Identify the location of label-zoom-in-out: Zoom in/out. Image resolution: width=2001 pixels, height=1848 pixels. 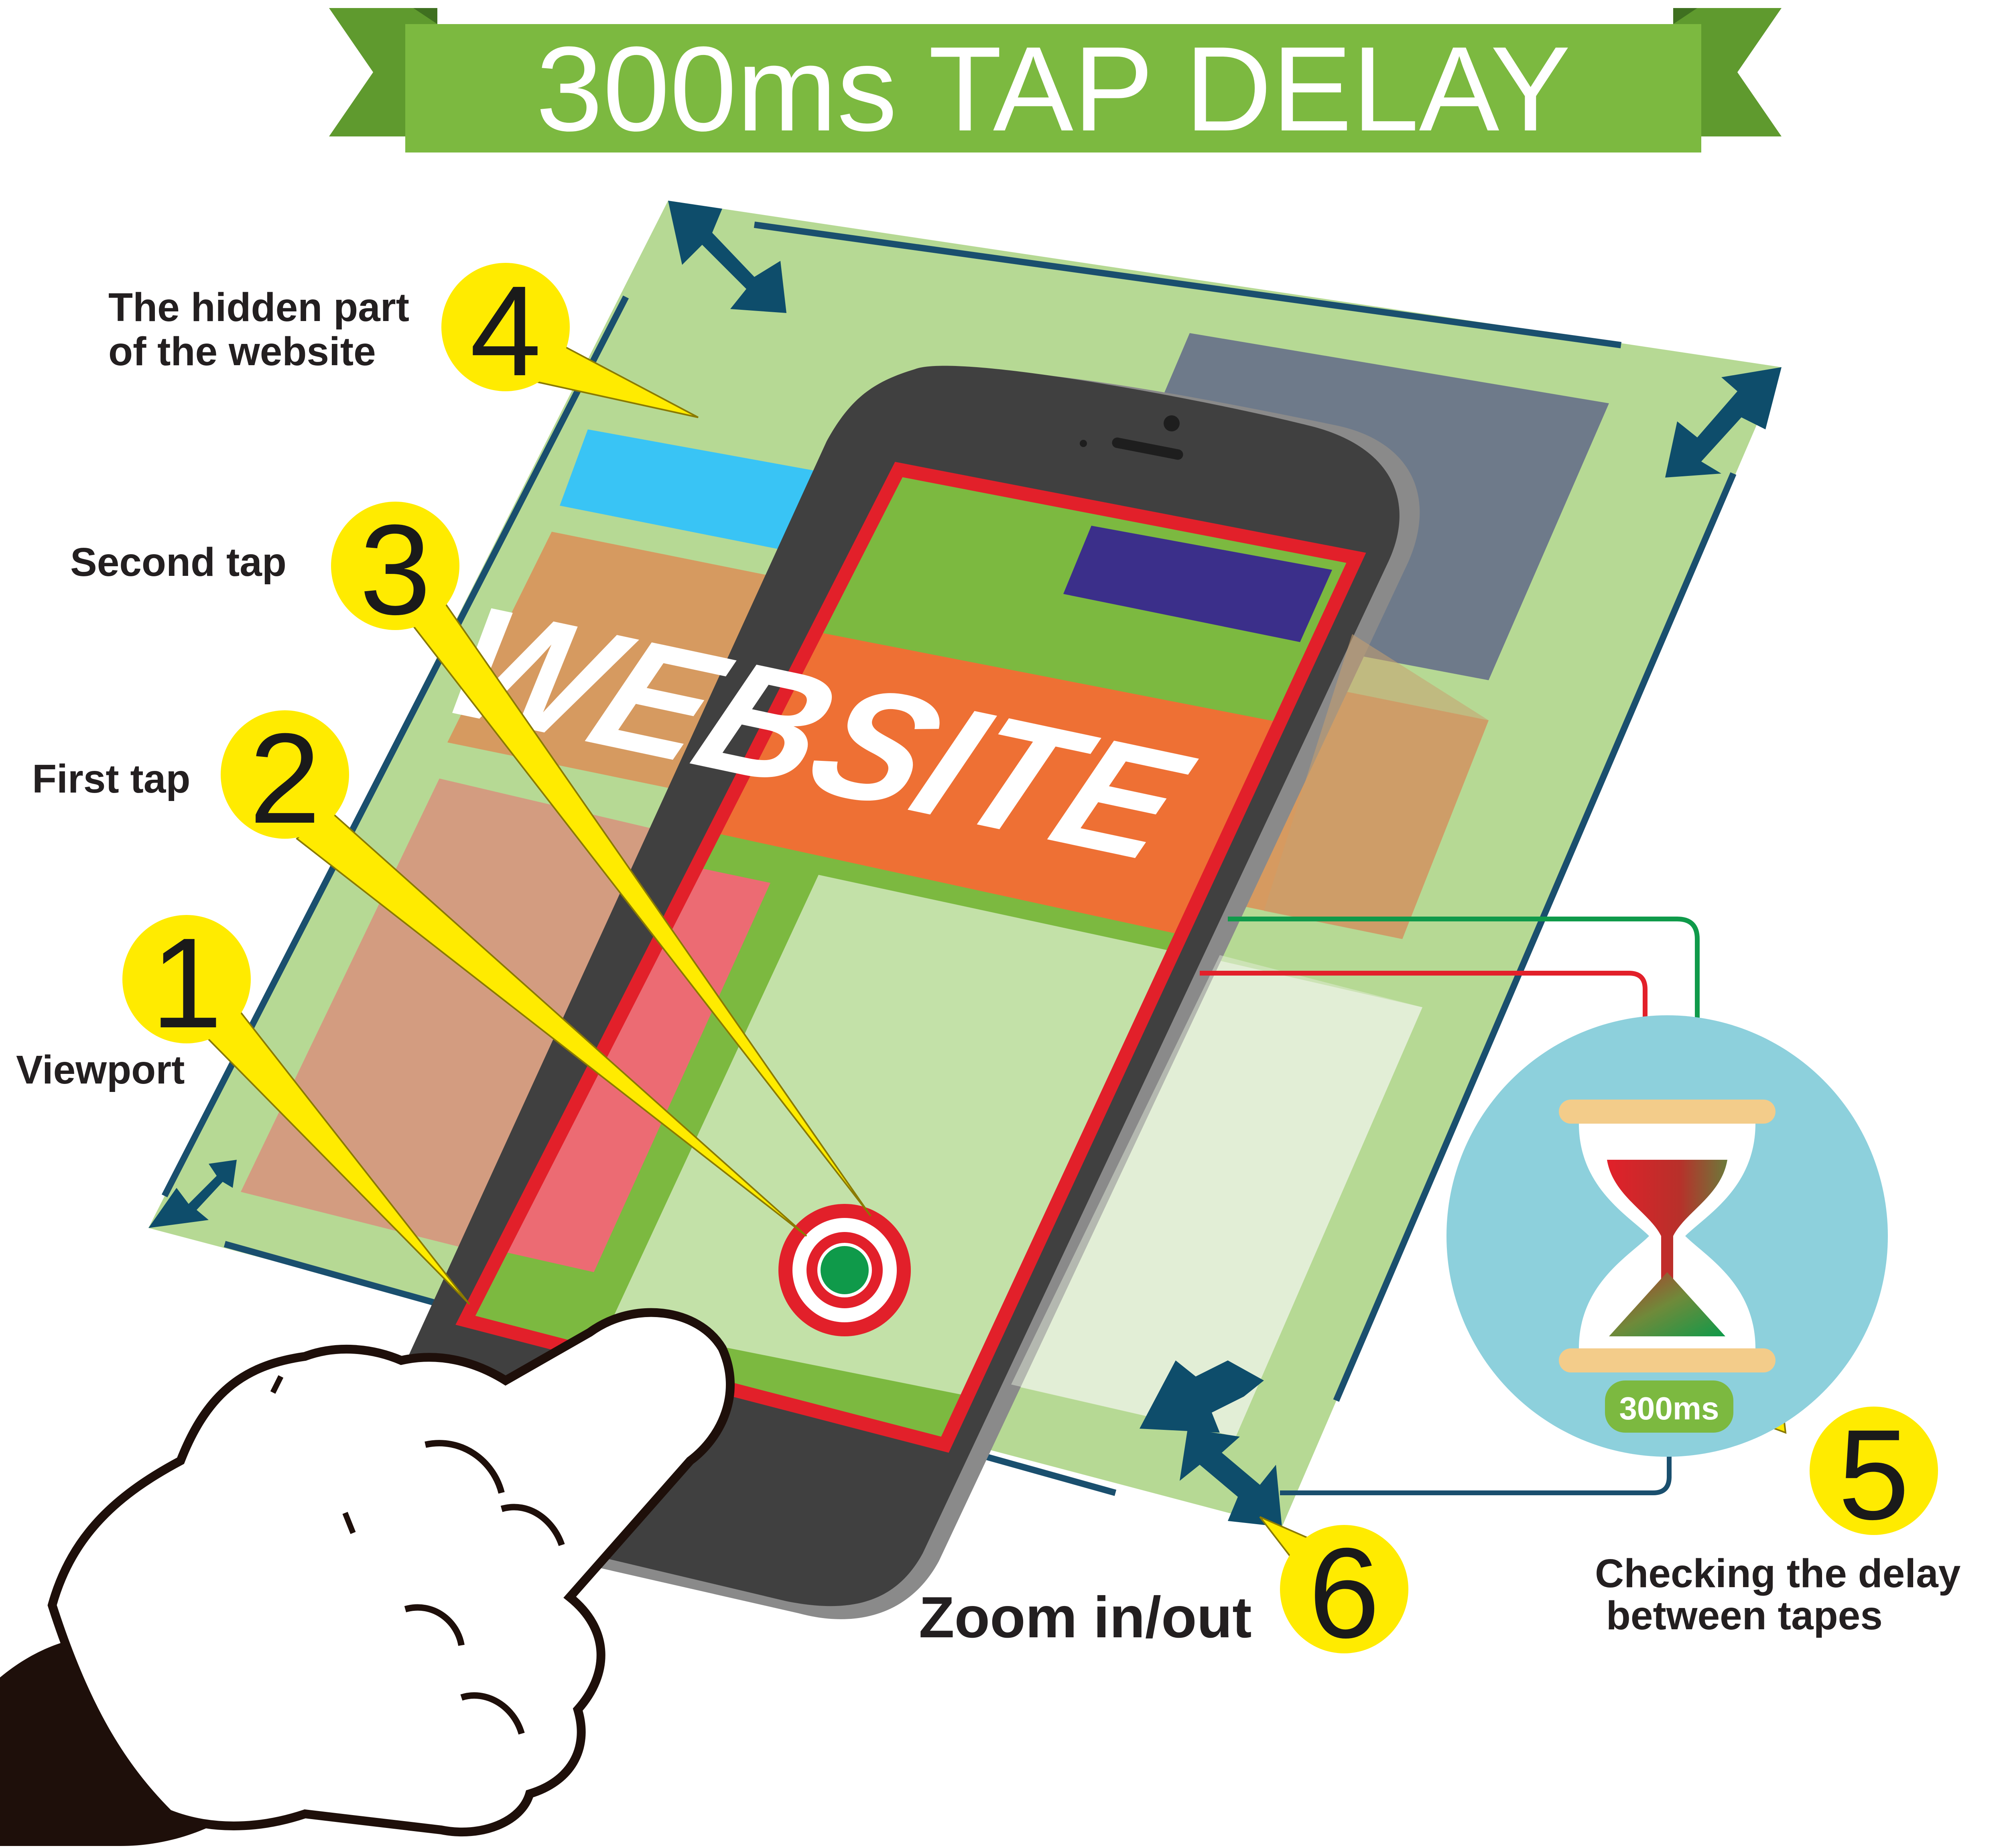
(1085, 1617).